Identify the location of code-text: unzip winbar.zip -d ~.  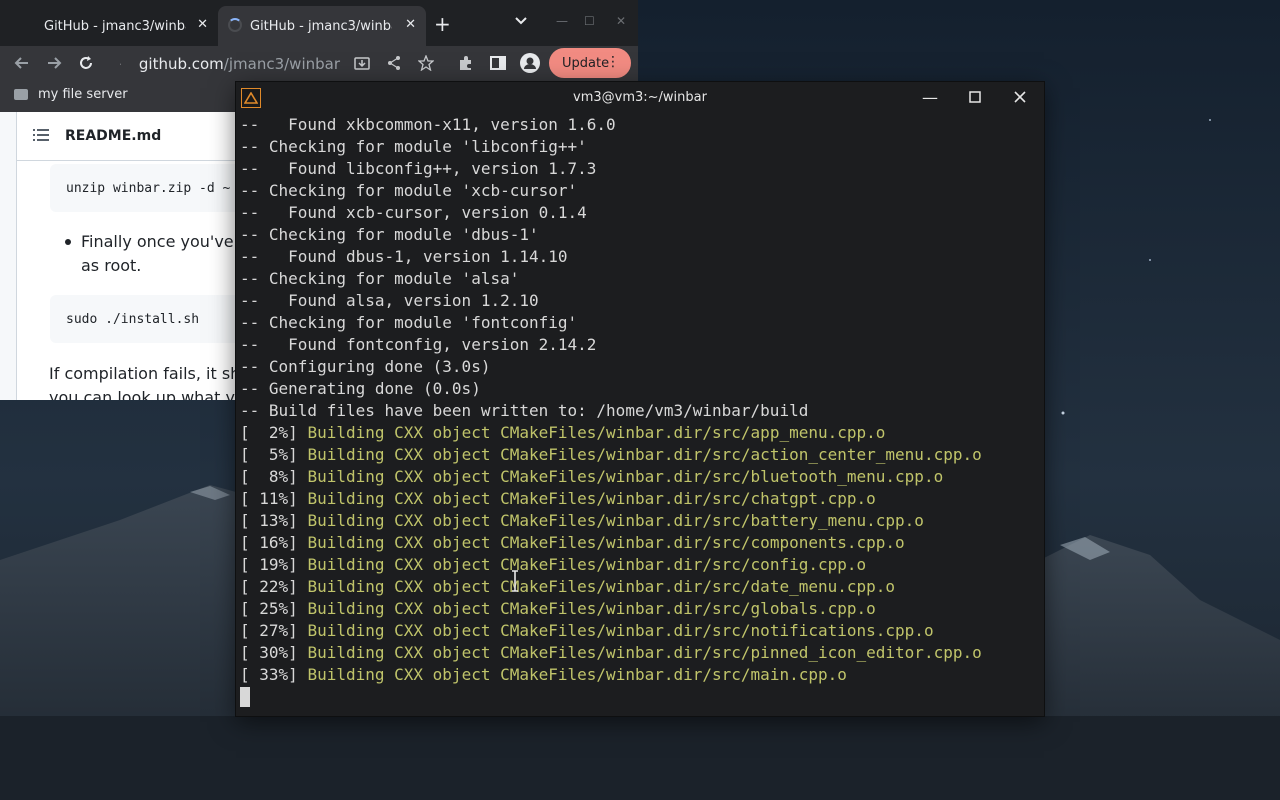
(148, 188).